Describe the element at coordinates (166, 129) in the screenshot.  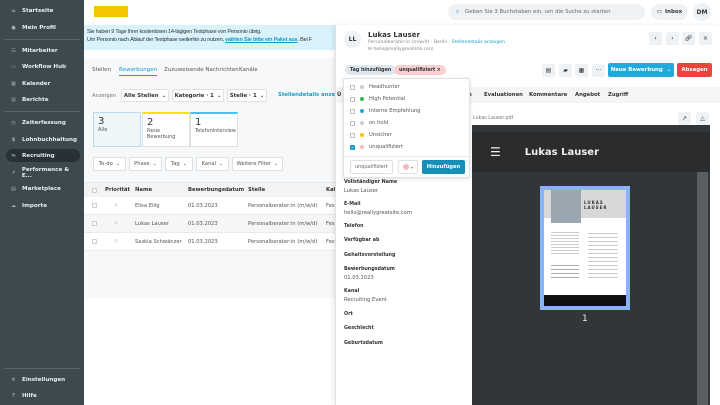
I see `stage-card-neue-bewerbung: 2 Neue Bewerbung` at that location.